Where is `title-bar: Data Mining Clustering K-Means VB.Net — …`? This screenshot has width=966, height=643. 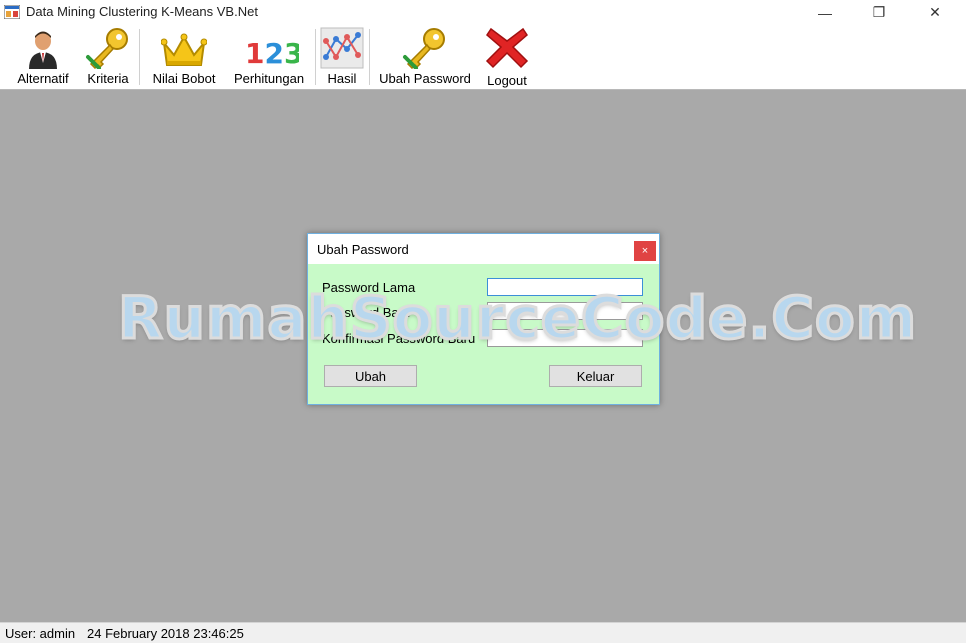 title-bar: Data Mining Clustering K-Means VB.Net — … is located at coordinates (483, 12).